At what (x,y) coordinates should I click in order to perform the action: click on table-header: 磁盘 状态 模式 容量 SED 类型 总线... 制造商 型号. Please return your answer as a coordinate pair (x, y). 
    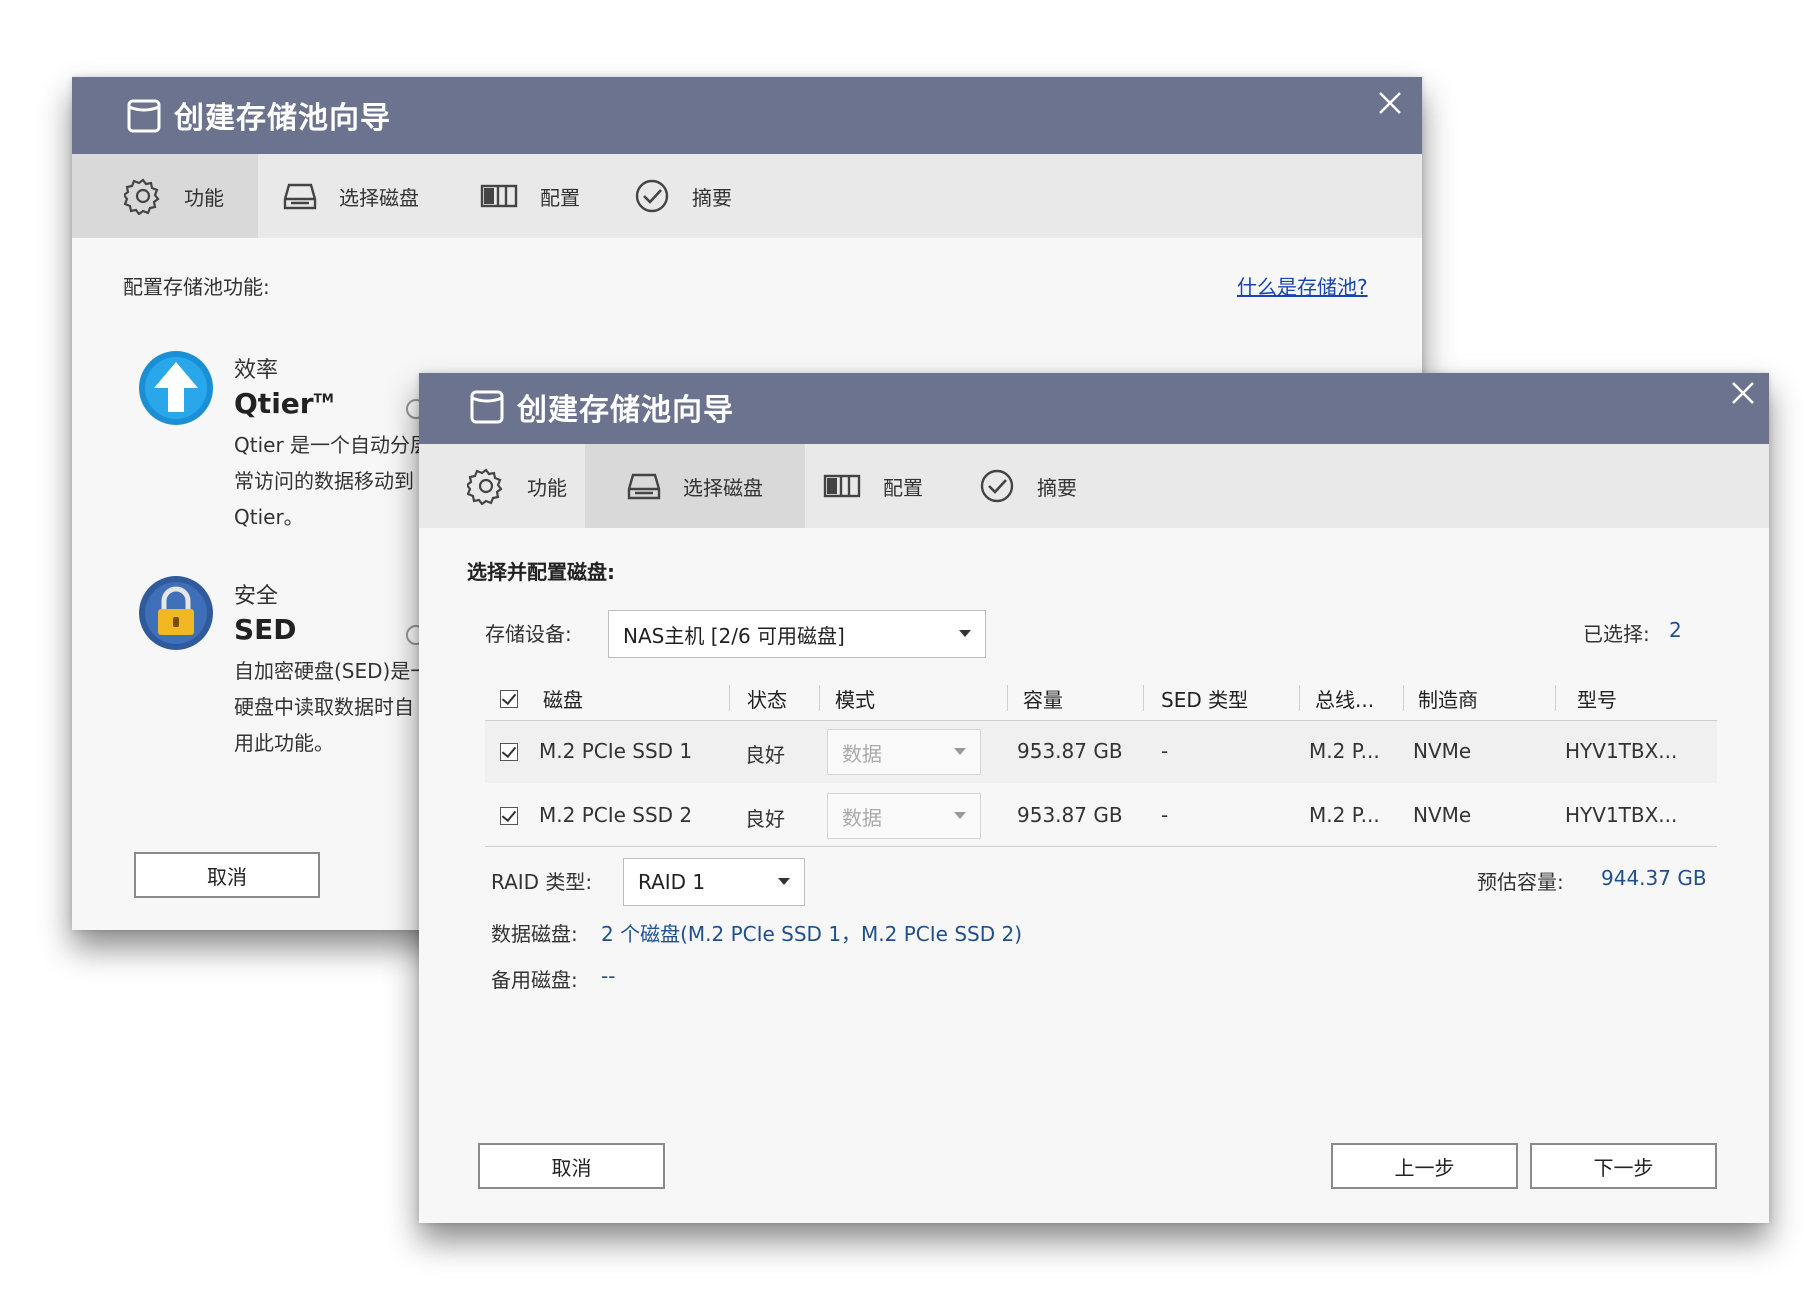
    Looking at the image, I should click on (1101, 698).